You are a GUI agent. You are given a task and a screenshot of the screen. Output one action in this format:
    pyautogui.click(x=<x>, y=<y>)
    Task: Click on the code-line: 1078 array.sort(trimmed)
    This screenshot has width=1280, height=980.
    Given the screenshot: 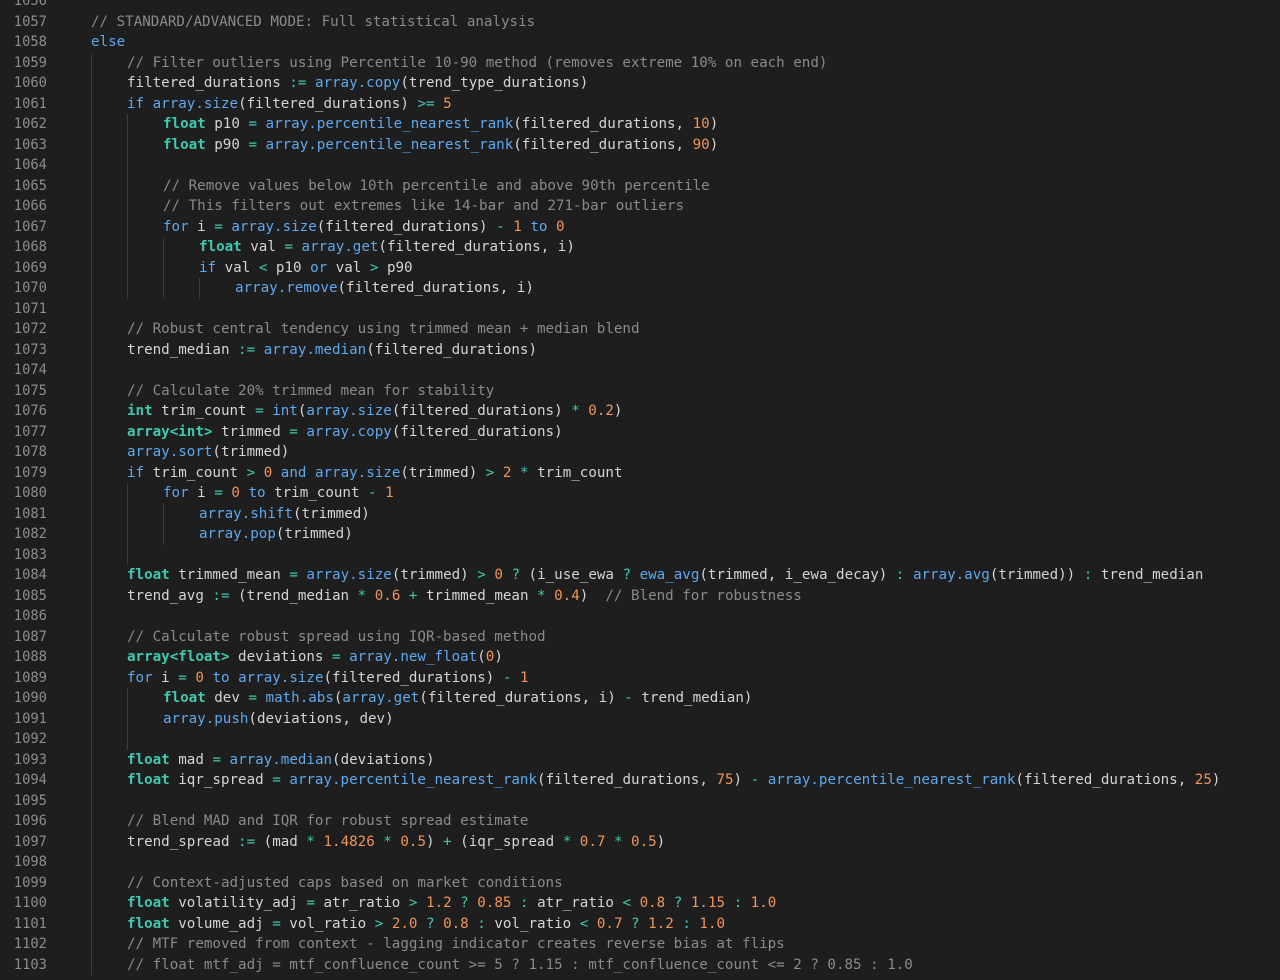 What is the action you would take?
    pyautogui.click(x=640, y=452)
    